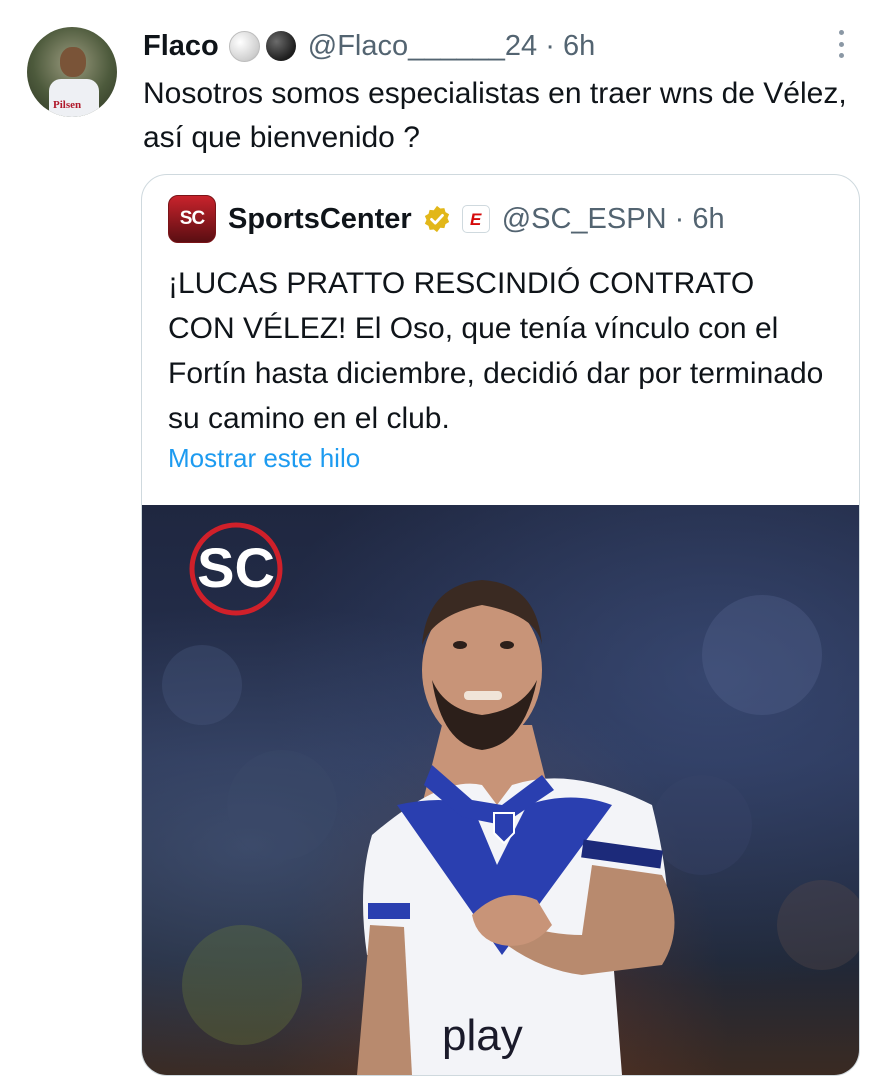 The image size is (887, 1076). Describe the element at coordinates (708, 219) in the screenshot. I see `quote-time: 6h` at that location.